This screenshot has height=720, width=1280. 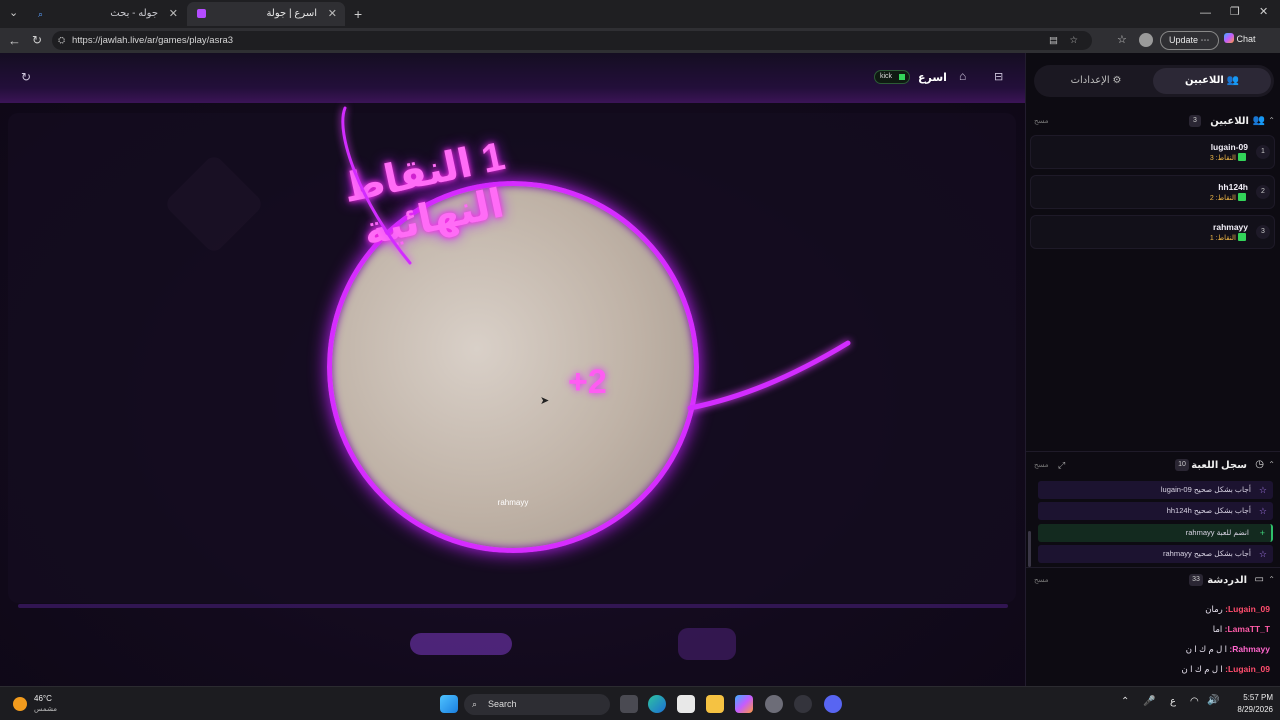 I want to click on favorites-icon: ☆, so click(x=1122, y=40).